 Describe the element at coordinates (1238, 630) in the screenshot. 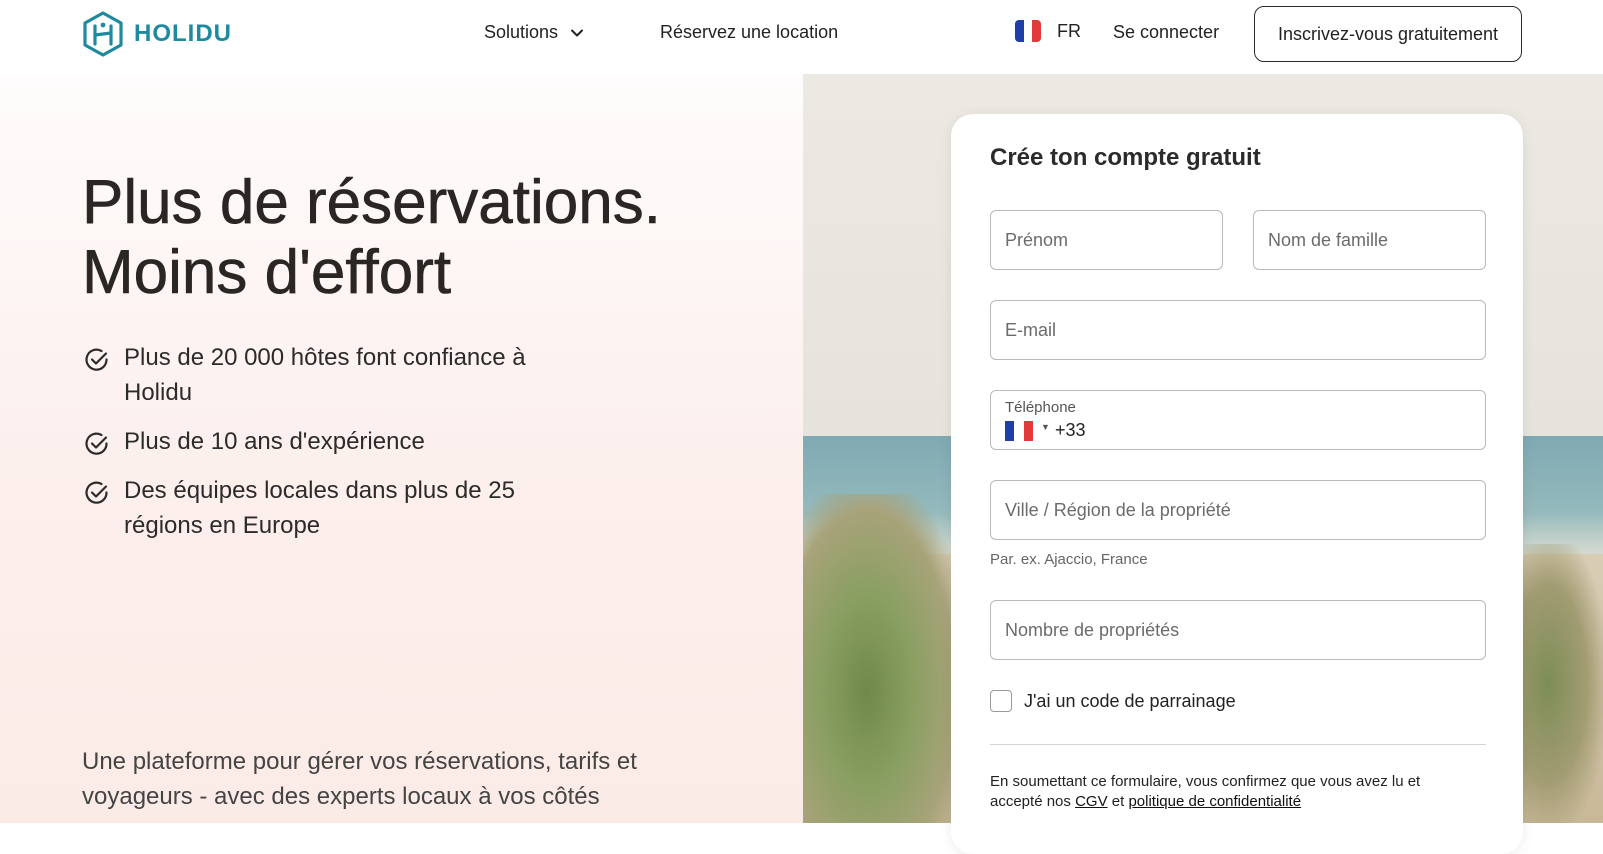

I see `property-count-input` at that location.